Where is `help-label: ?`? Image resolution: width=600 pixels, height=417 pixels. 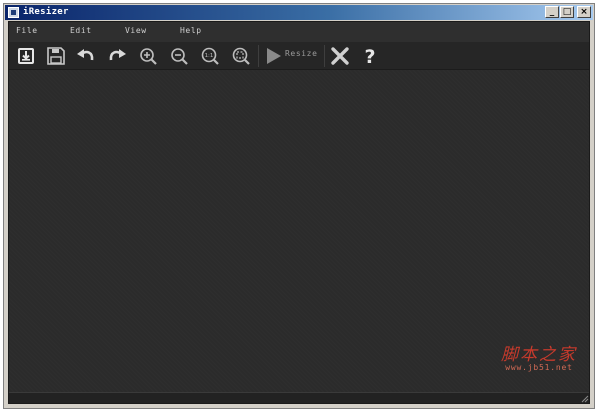 help-label: ? is located at coordinates (369, 56).